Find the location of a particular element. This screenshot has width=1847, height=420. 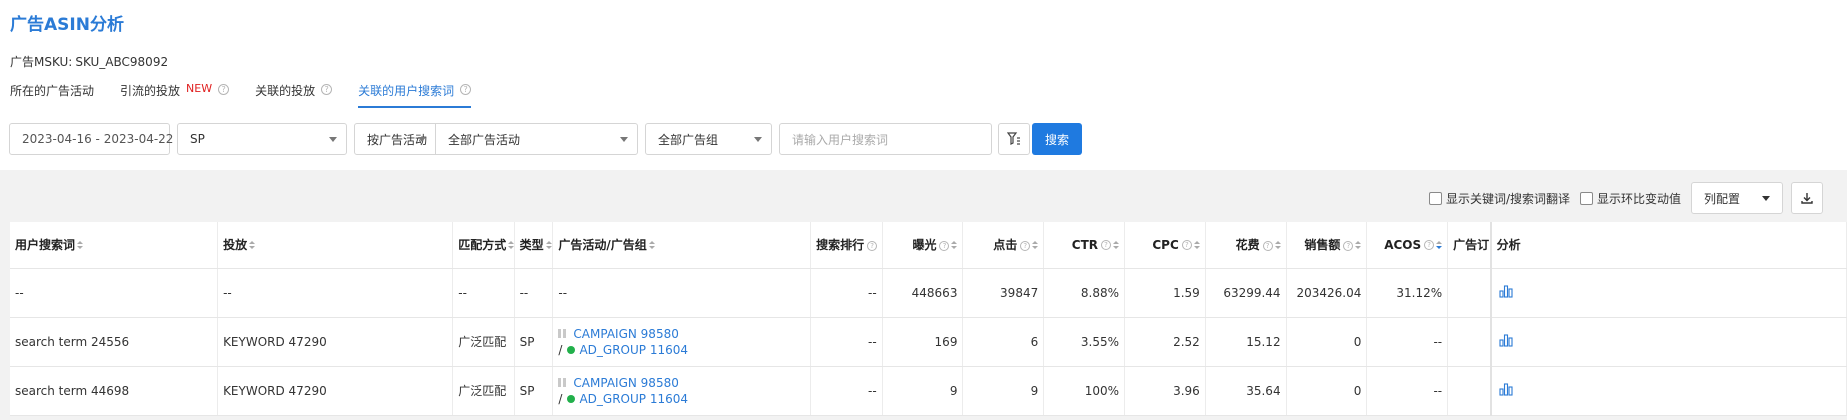

col-match-type: 匹配方式 is located at coordinates (483, 245).